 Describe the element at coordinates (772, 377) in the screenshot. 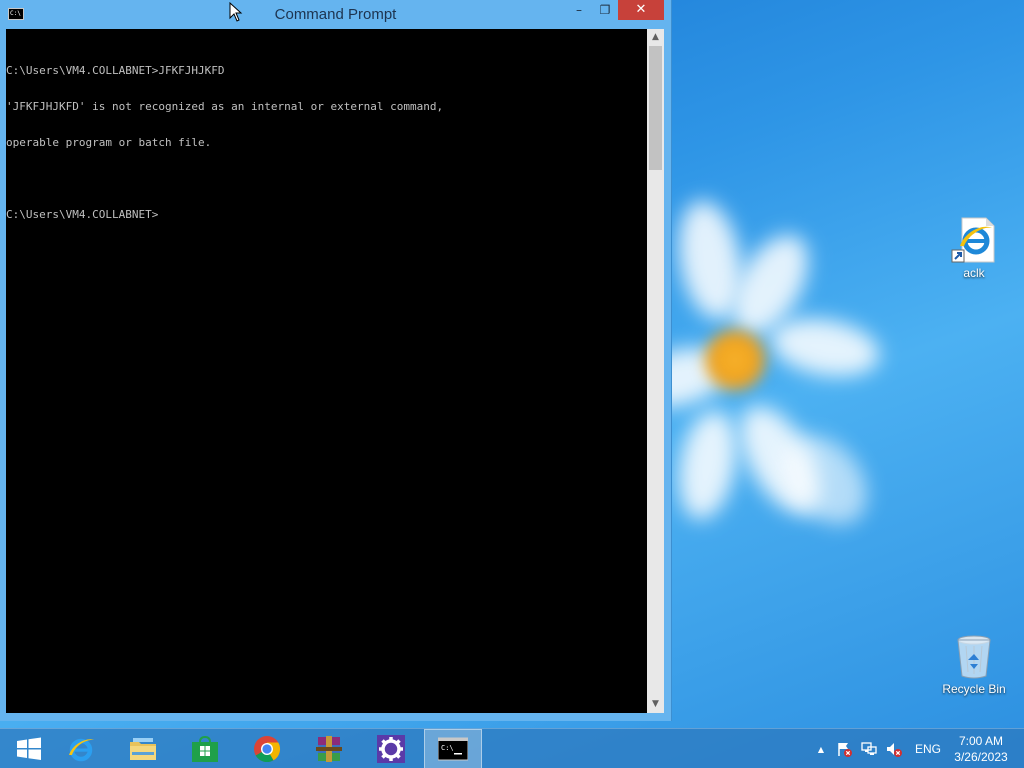

I see `wallpaper-flower` at that location.